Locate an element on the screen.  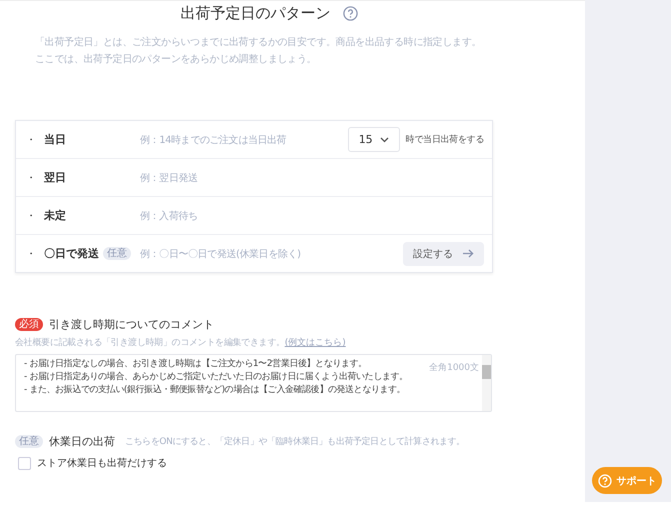
section-title: 休業日の出荷 is located at coordinates (82, 441).